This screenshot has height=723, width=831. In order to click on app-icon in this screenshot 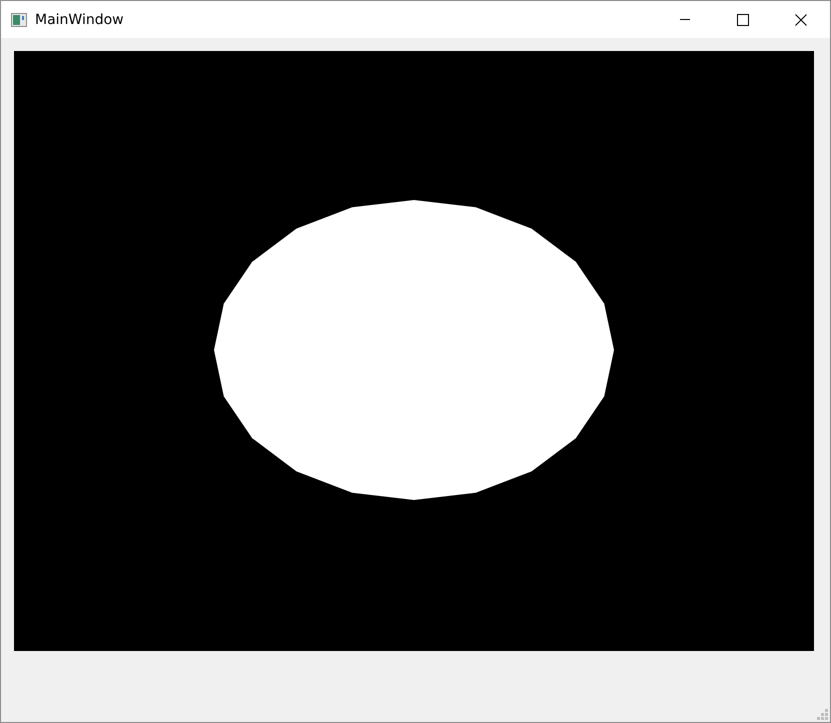, I will do `click(19, 19)`.